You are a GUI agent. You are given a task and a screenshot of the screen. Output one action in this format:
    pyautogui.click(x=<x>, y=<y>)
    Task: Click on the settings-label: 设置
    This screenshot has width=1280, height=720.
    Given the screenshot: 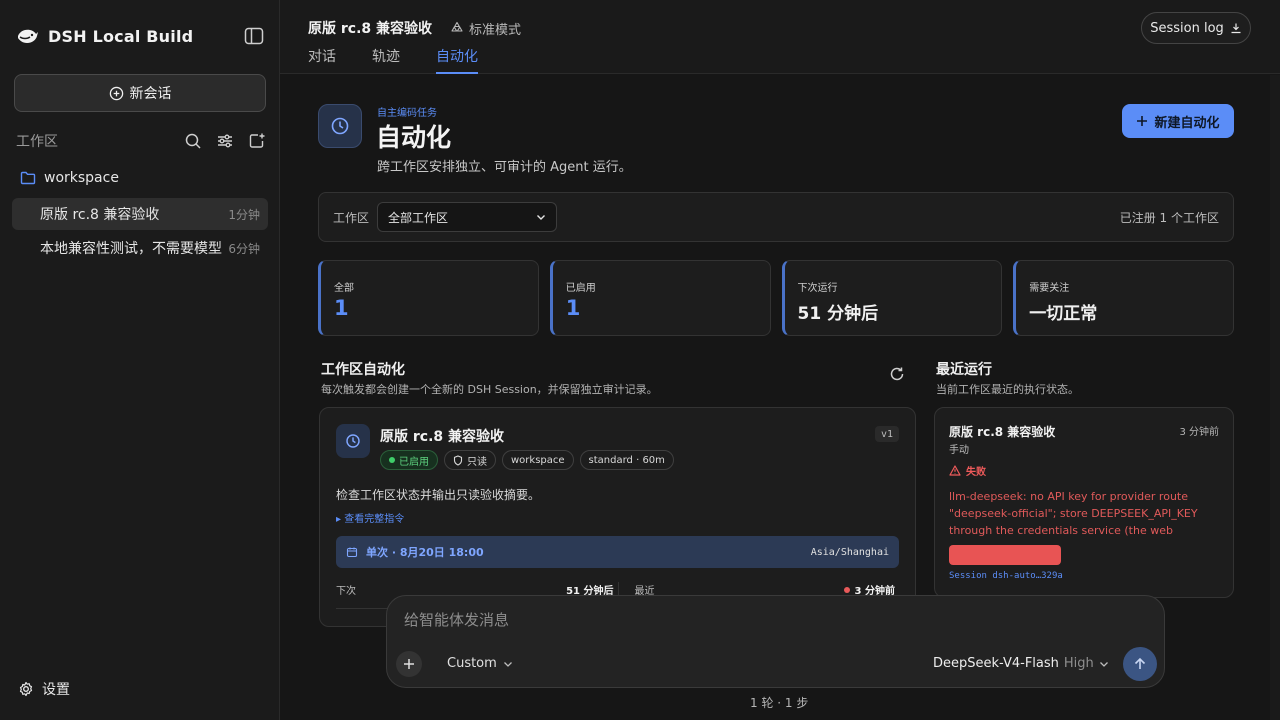 What is the action you would take?
    pyautogui.click(x=56, y=690)
    